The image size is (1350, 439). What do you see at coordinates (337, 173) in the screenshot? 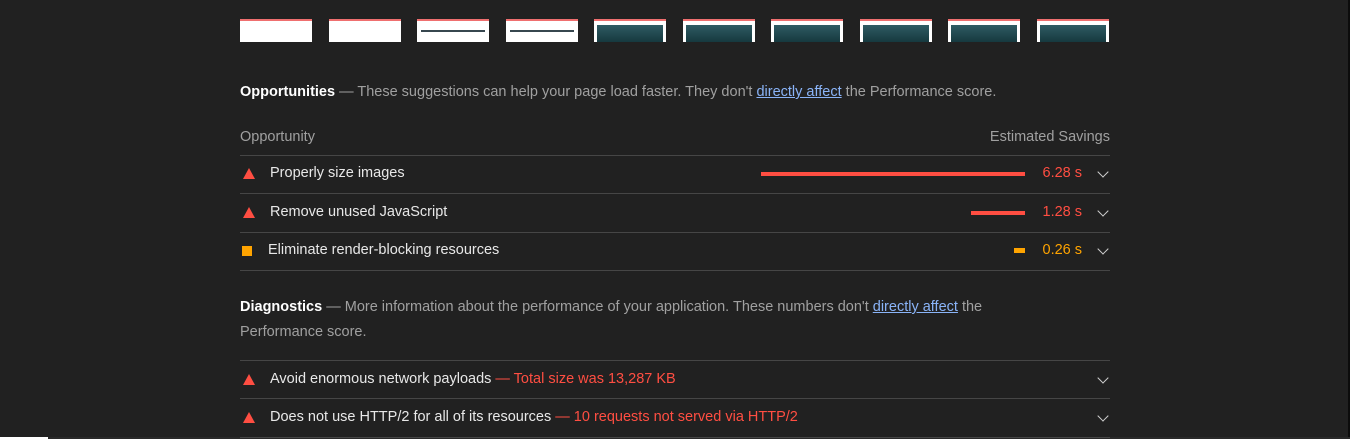
I see `audit-label: Properly size images` at bounding box center [337, 173].